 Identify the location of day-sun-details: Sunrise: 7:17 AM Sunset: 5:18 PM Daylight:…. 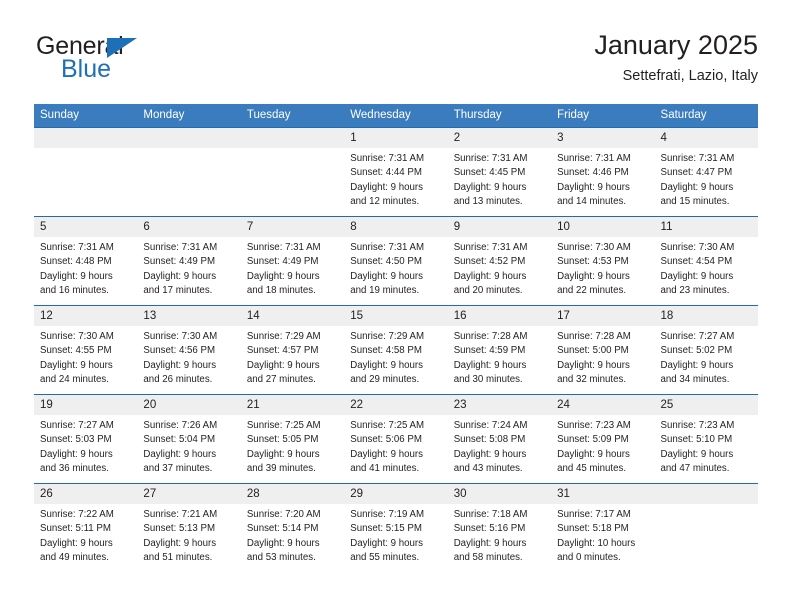
(602, 534).